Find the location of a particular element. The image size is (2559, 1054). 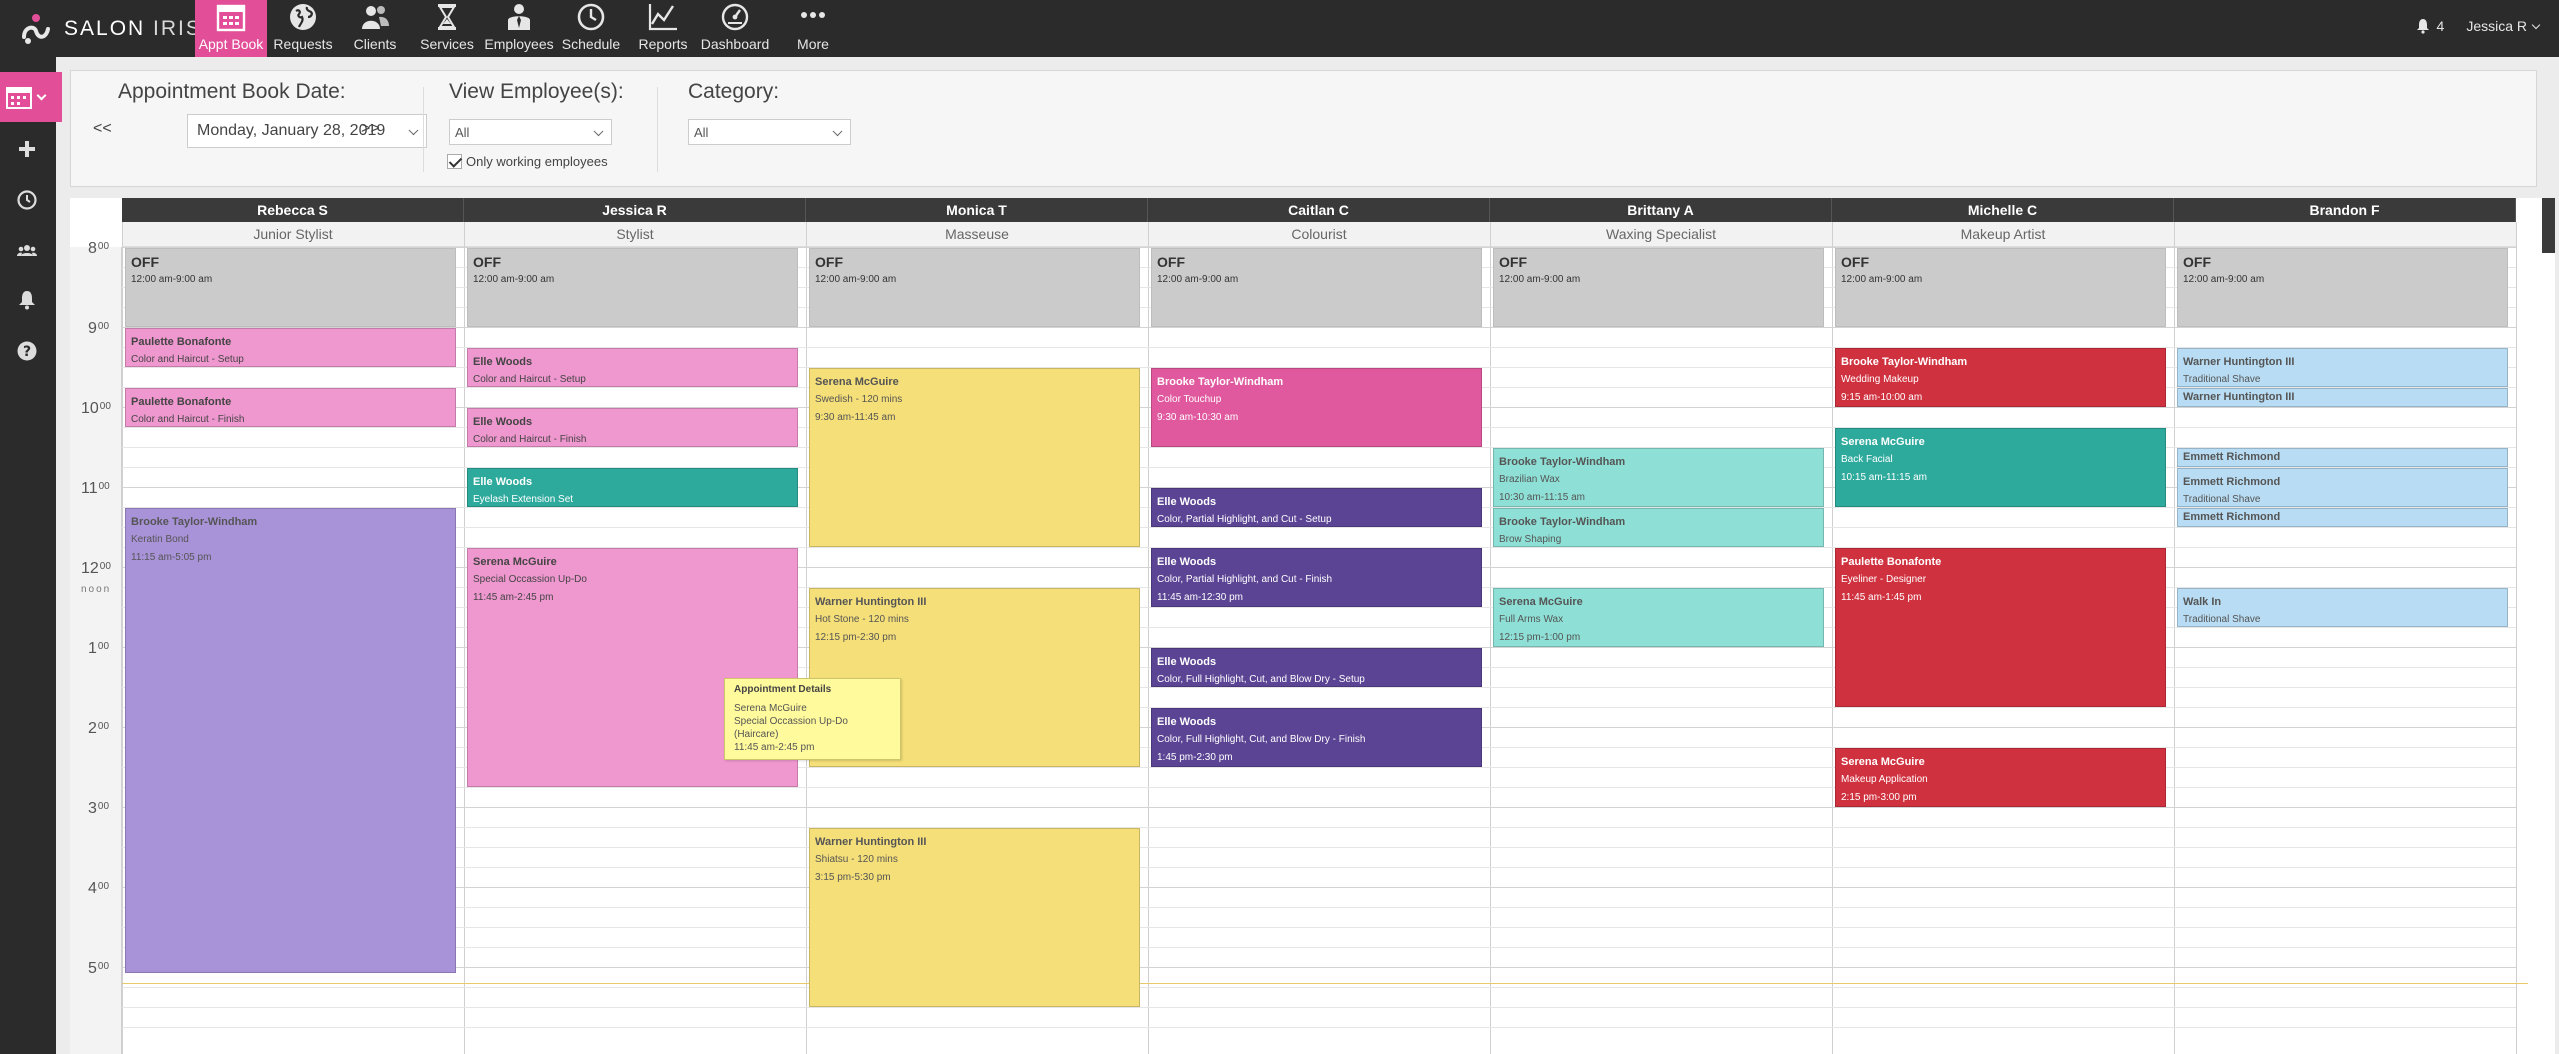

salon-iris-logo: SALON IRIS is located at coordinates (108, 29).